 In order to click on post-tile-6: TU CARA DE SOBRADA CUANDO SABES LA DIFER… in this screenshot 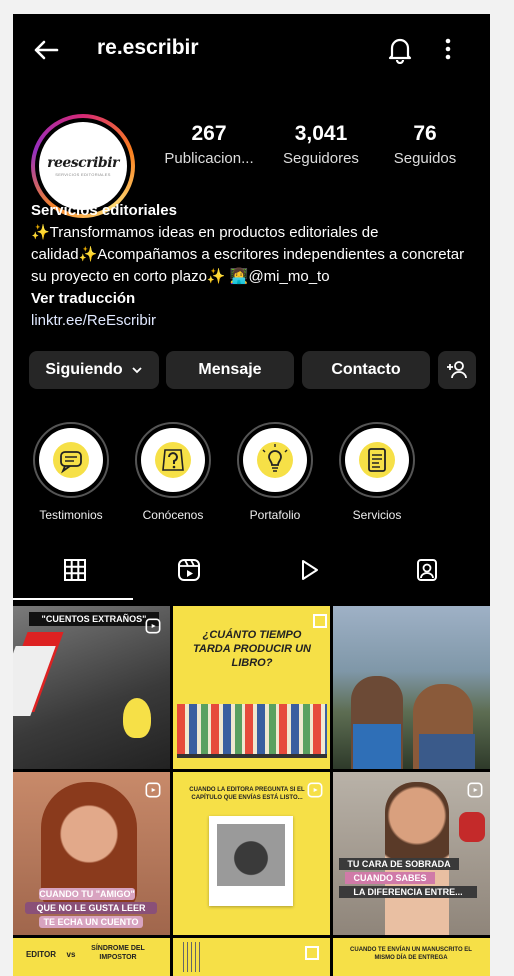, I will do `click(411, 853)`.